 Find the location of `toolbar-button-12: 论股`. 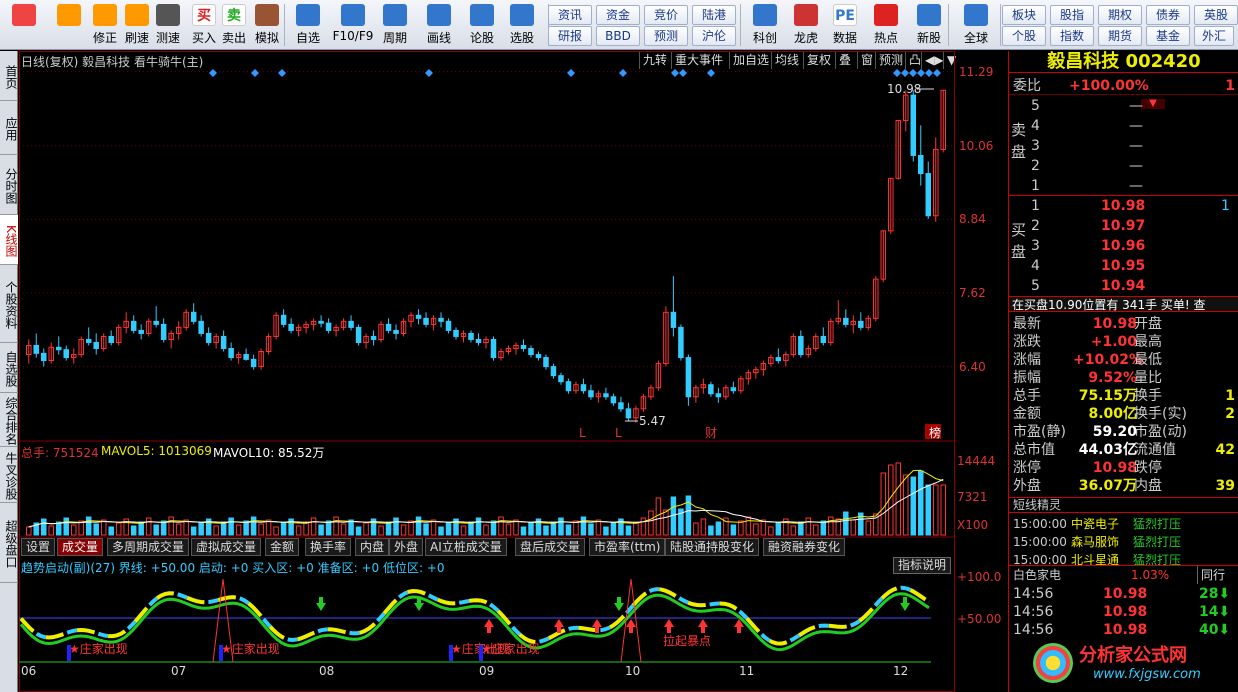

toolbar-button-12: 论股 is located at coordinates (482, 25).